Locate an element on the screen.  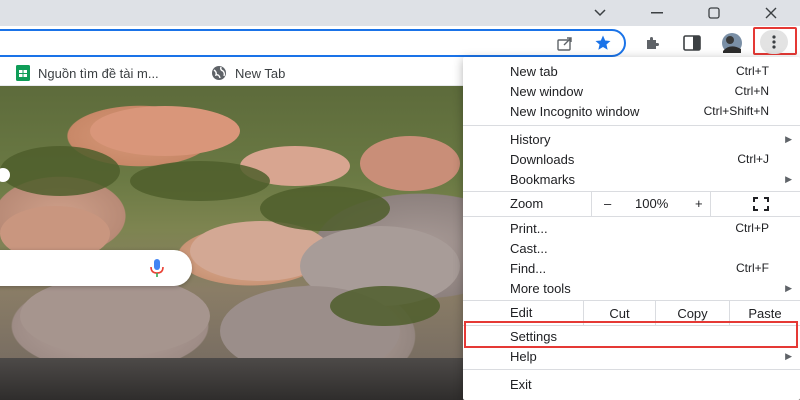
menu-item-downloads: Downloads Ctrl+J is located at coordinates (631, 159).